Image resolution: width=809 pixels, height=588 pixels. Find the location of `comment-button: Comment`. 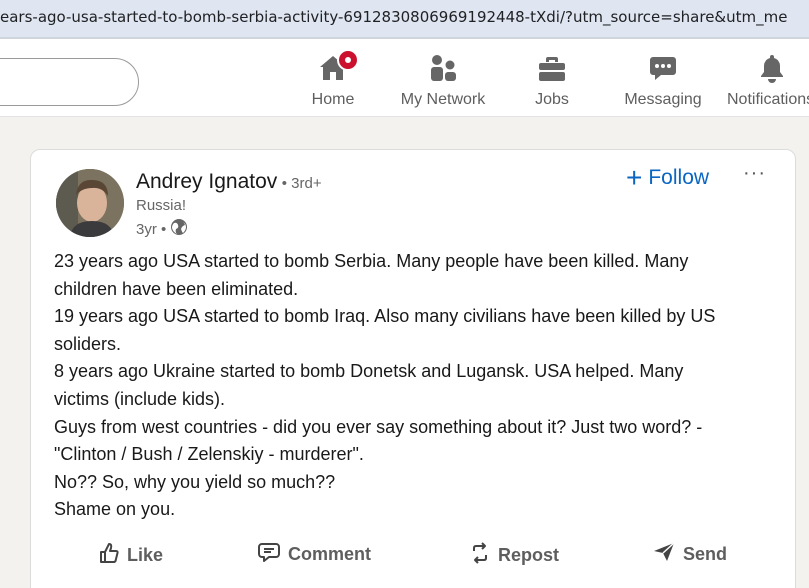

comment-button: Comment is located at coordinates (314, 554).